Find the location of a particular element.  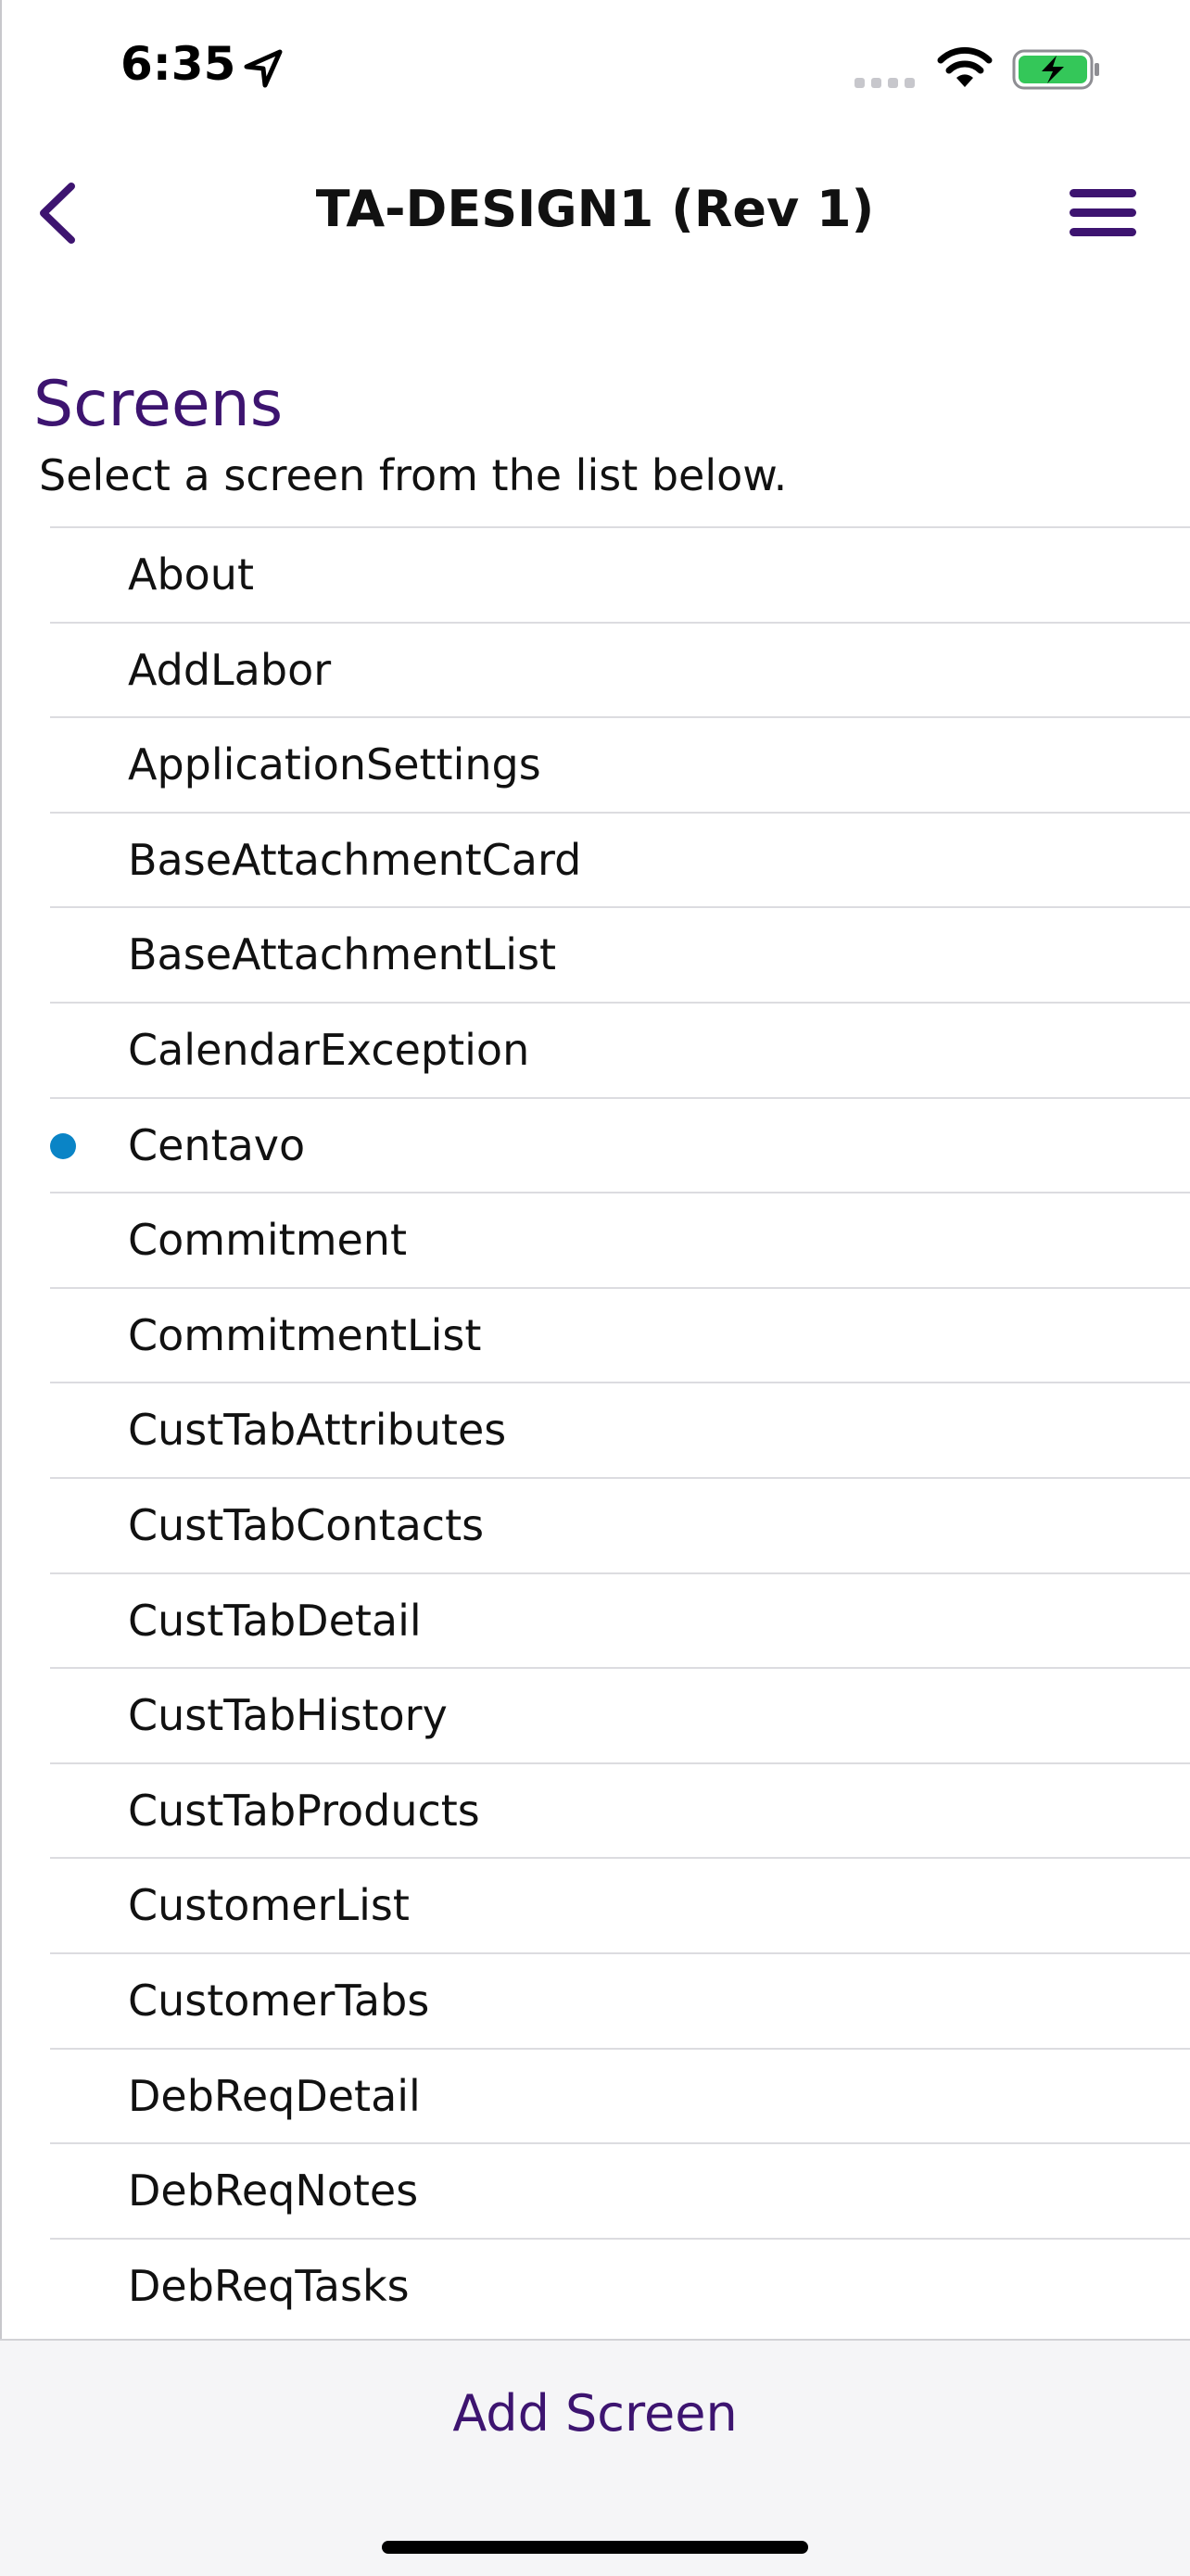

list-item: Commitment is located at coordinates (620, 1239).